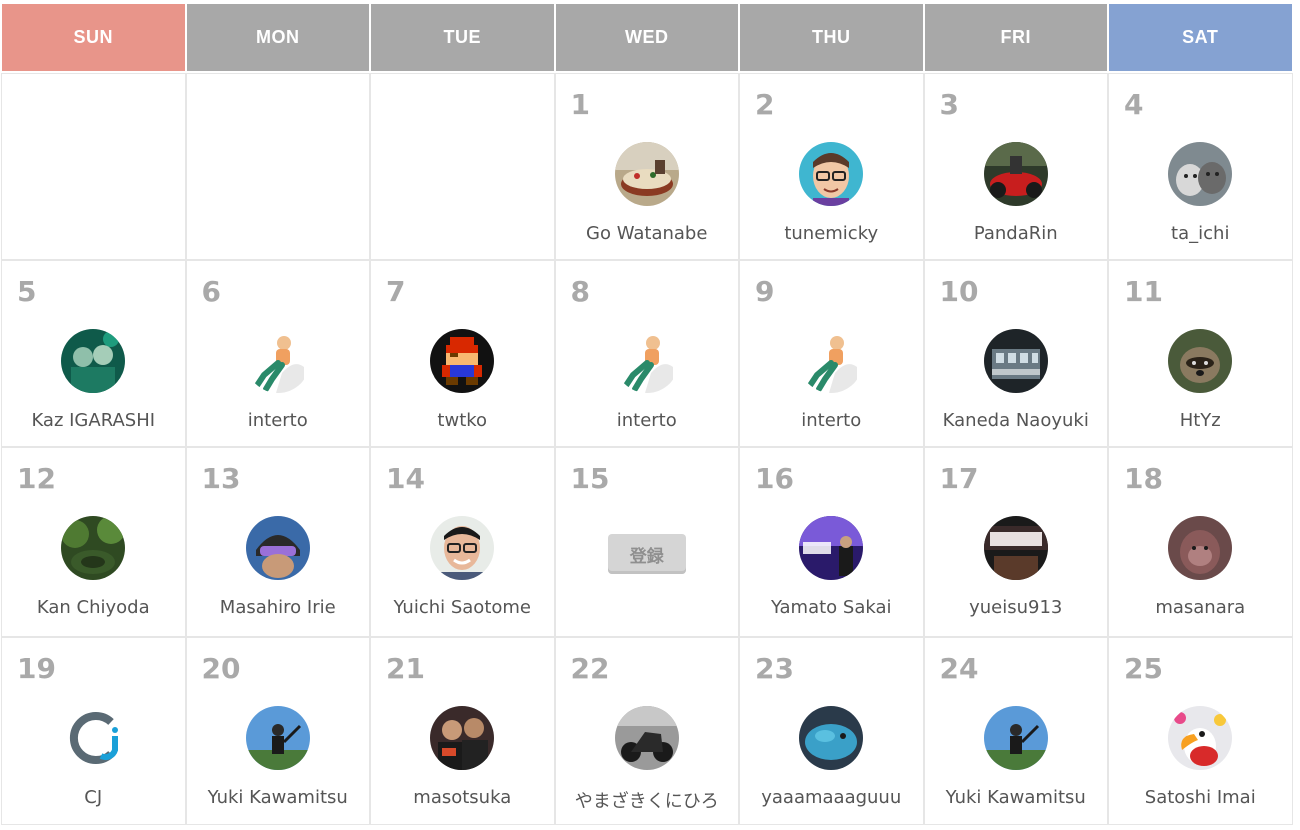 Image resolution: width=1300 pixels, height=830 pixels. What do you see at coordinates (1200, 797) in the screenshot?
I see `user-name-link: Satoshi Imai` at bounding box center [1200, 797].